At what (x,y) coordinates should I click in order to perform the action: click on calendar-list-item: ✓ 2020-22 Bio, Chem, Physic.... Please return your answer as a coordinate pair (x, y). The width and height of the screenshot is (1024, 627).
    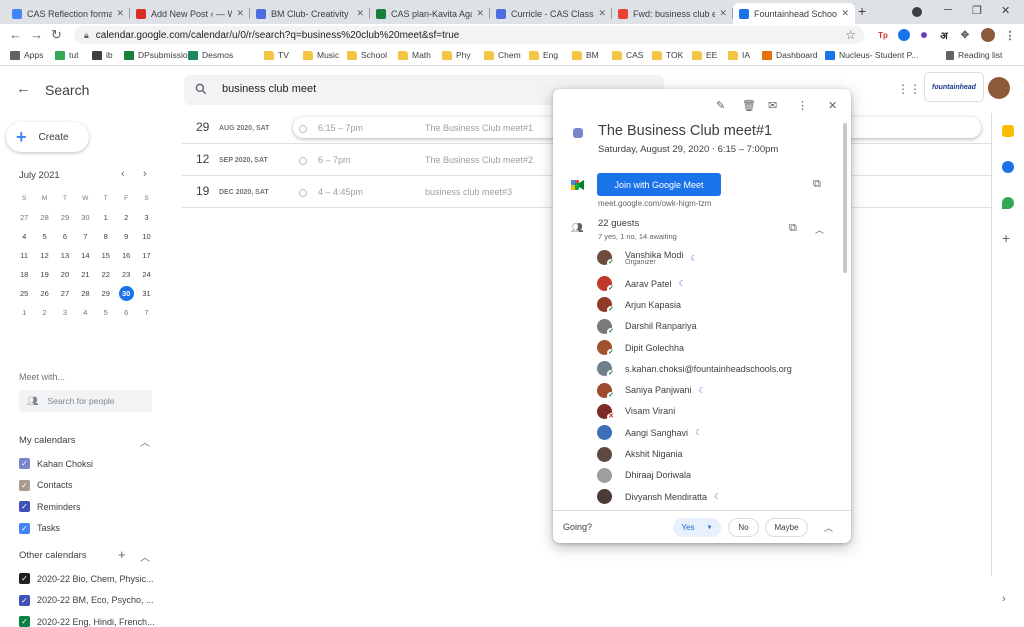
    Looking at the image, I should click on (86, 578).